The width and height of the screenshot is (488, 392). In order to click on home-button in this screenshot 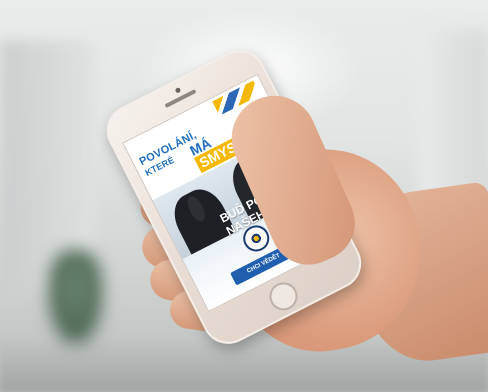, I will do `click(283, 296)`.